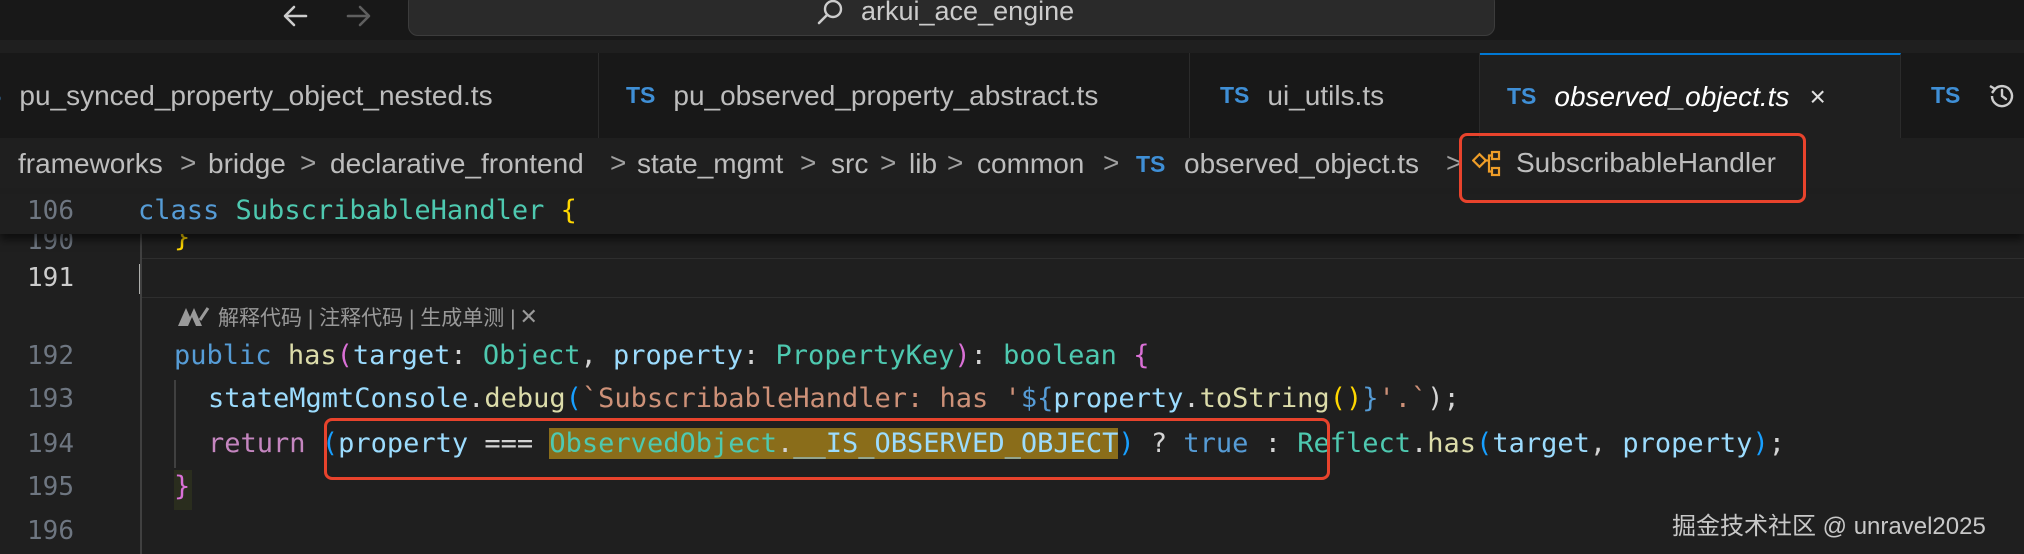  I want to click on template-delim: ${, so click(1037, 398).